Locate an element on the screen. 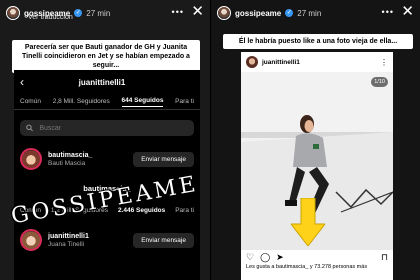 The width and height of the screenshot is (420, 280). story-username: gossipeame is located at coordinates (258, 13).